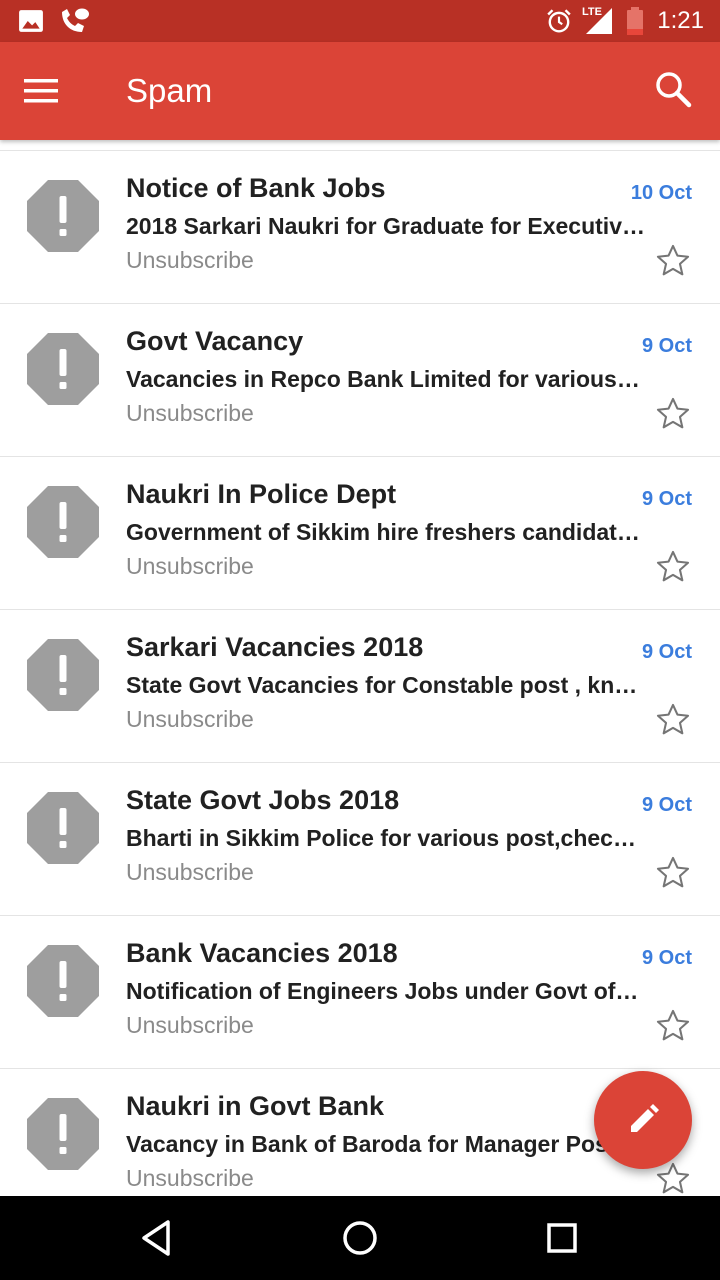  I want to click on compose-button, so click(643, 1120).